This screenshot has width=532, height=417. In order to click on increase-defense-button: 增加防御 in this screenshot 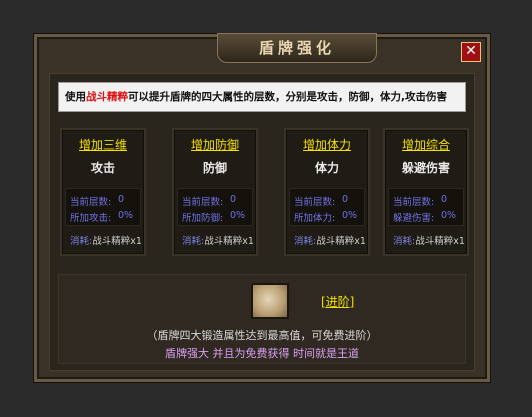, I will do `click(215, 144)`.